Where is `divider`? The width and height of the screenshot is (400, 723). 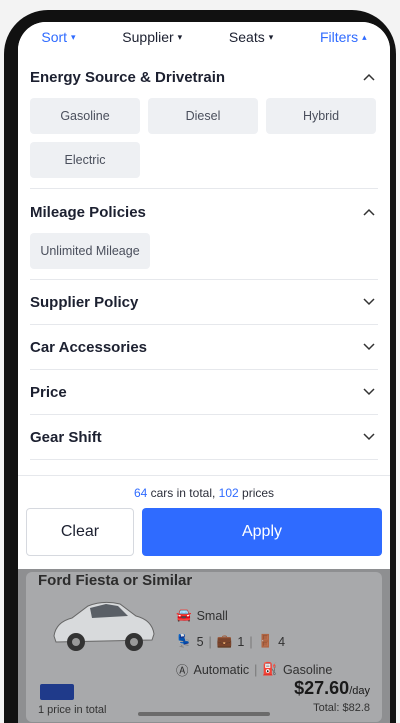 divider is located at coordinates (204, 188).